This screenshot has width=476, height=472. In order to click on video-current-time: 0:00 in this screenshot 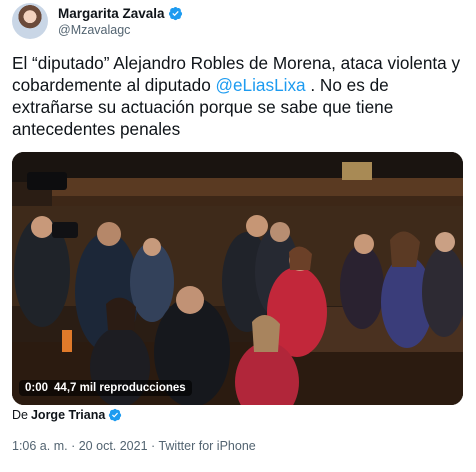, I will do `click(37, 387)`.